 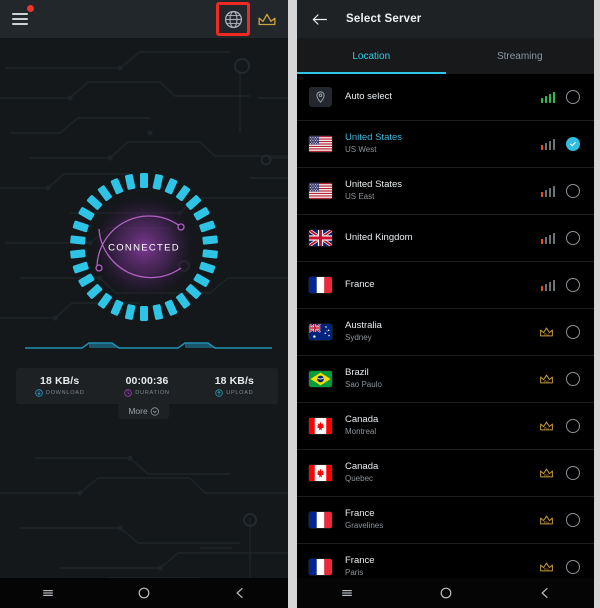 I want to click on duration-label: DURATION, so click(x=152, y=393).